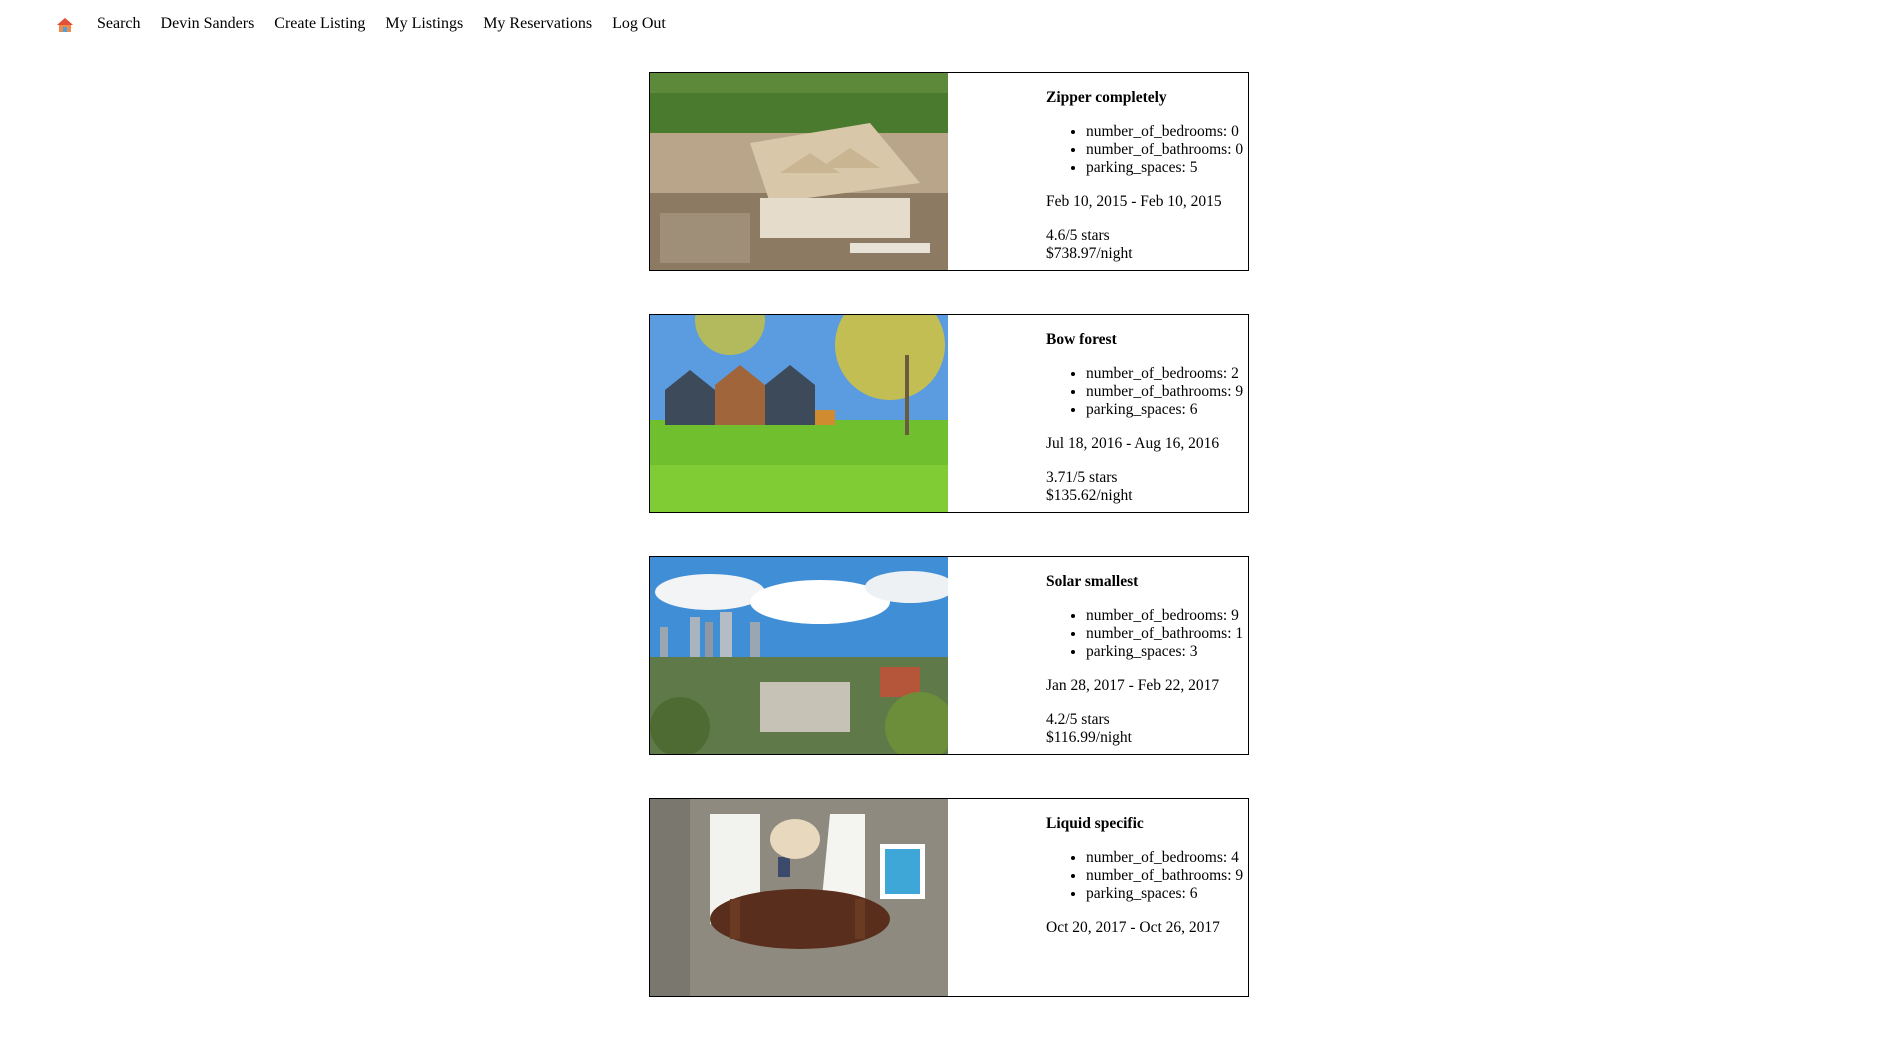 Image resolution: width=1902 pixels, height=1040 pixels. Describe the element at coordinates (1089, 253) in the screenshot. I see `listing-price: $738.97/night` at that location.